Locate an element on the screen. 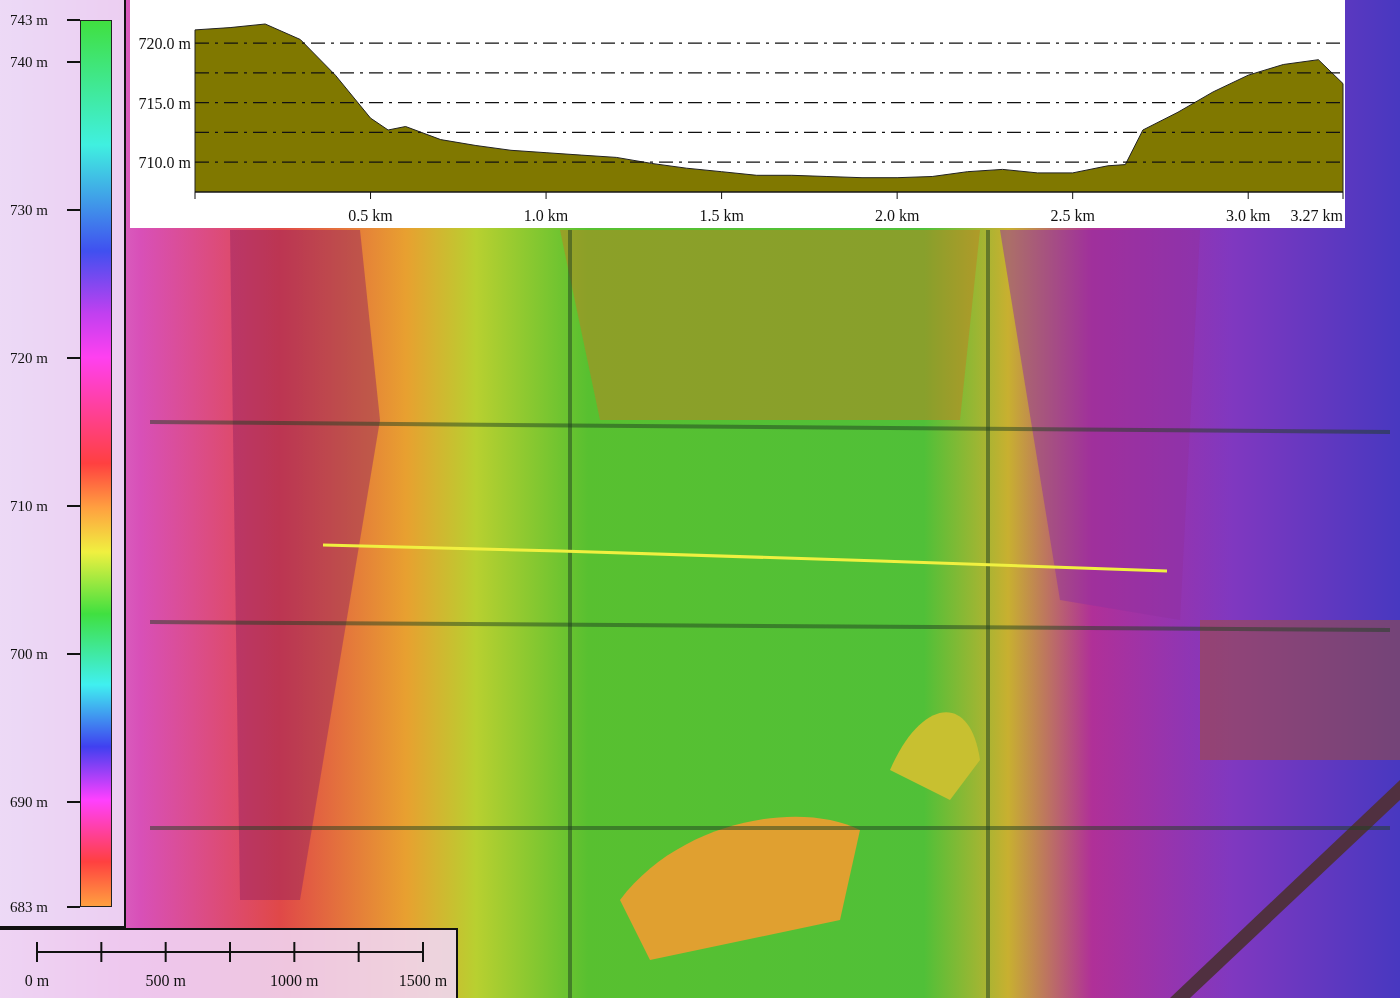 Image resolution: width=1400 pixels, height=998 pixels. legend-label: 740 m is located at coordinates (29, 62).